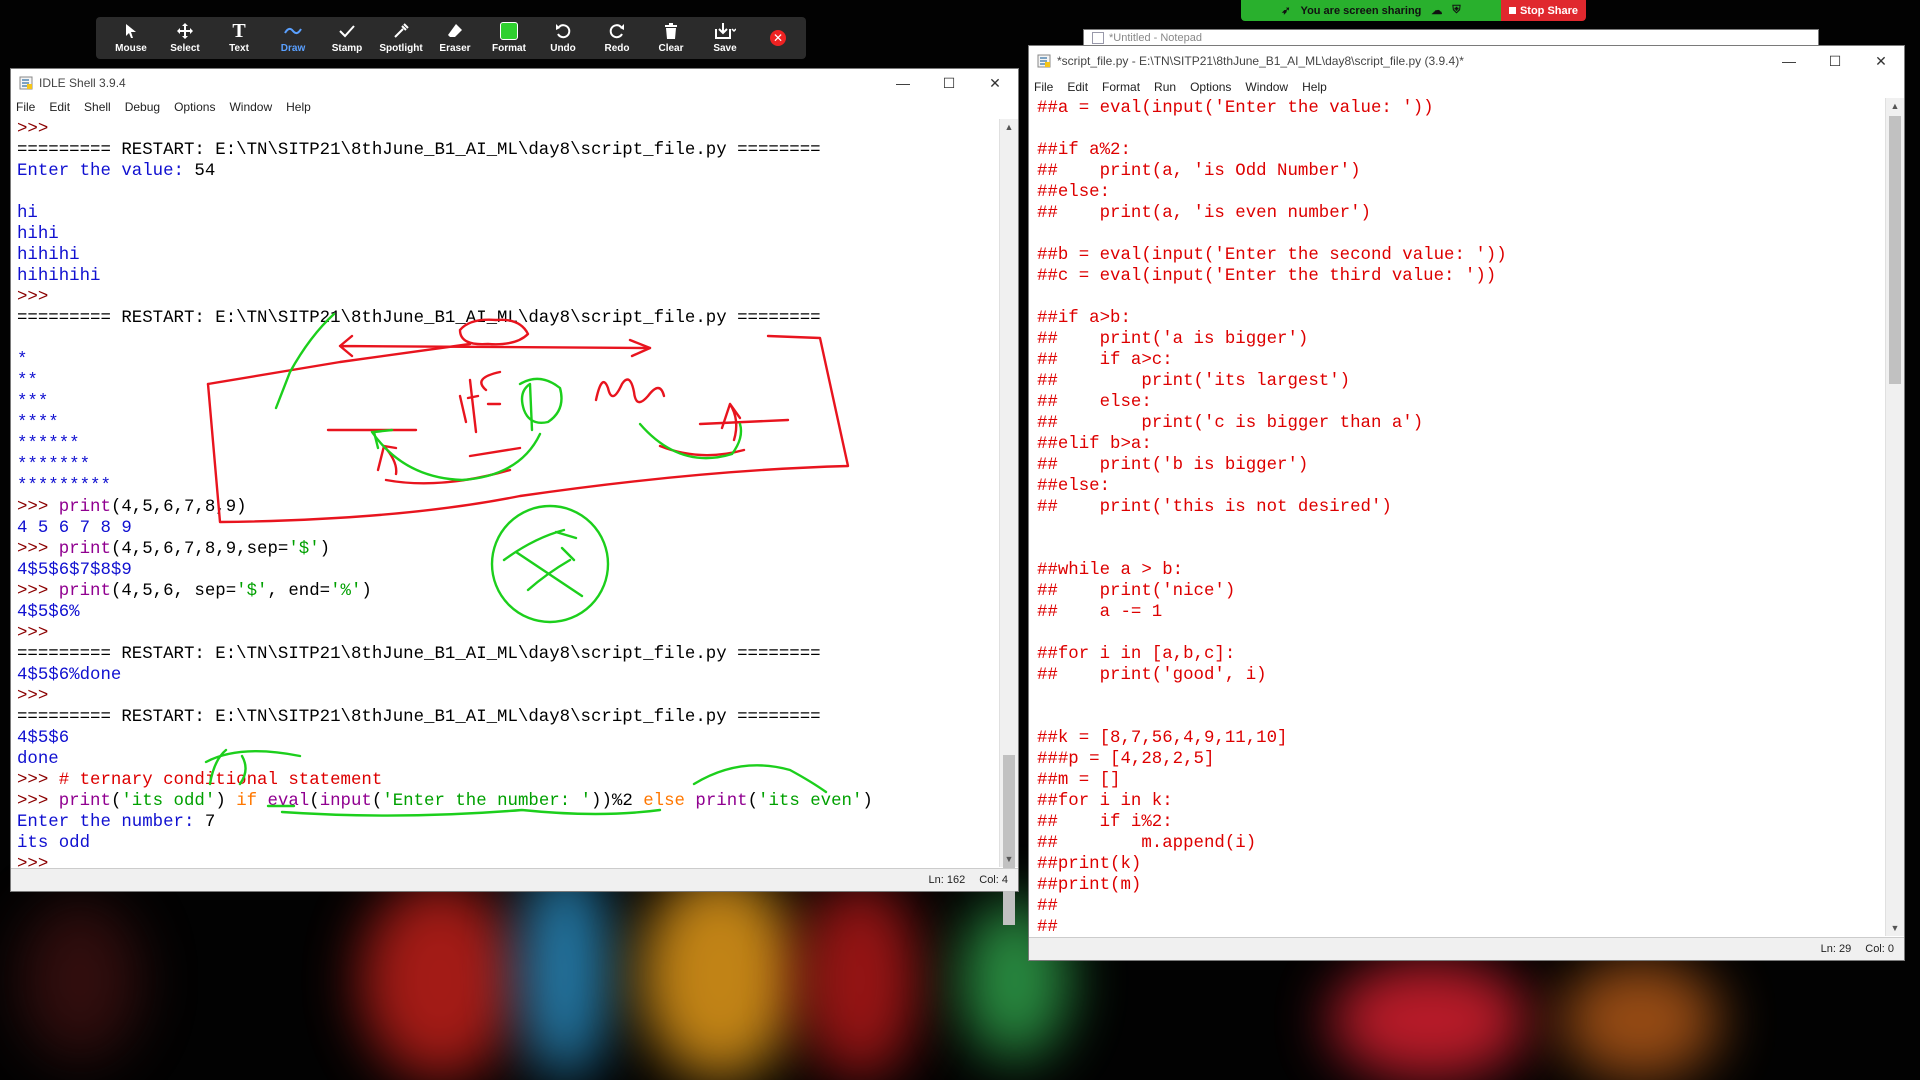  What do you see at coordinates (506, 213) in the screenshot?
I see `shell-line: hi` at bounding box center [506, 213].